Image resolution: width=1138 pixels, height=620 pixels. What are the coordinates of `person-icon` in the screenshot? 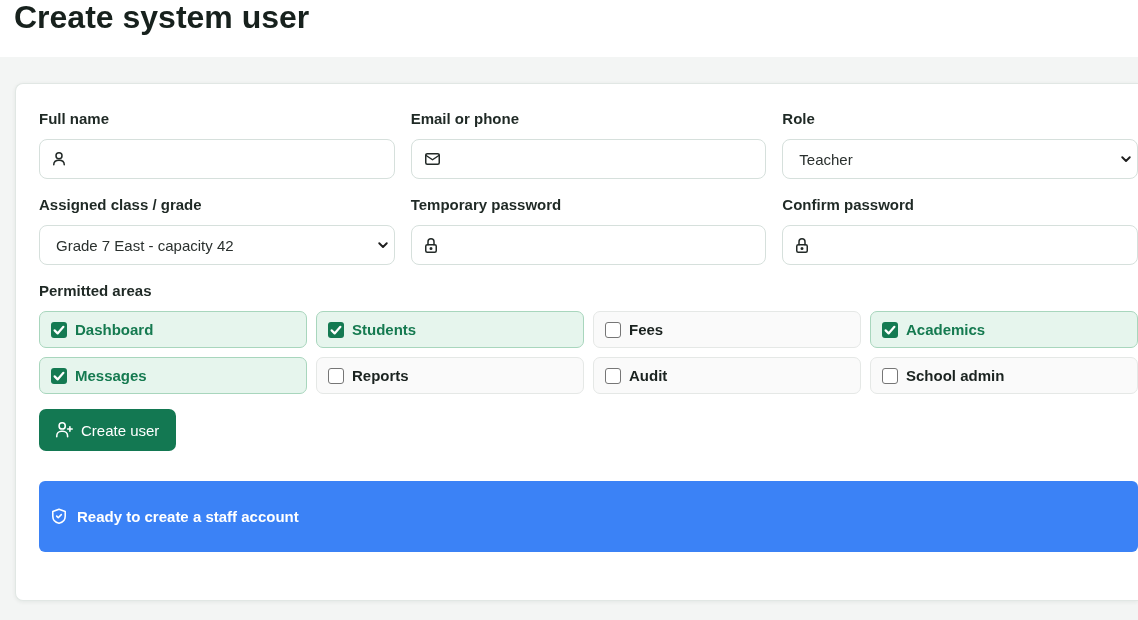 It's located at (59, 159).